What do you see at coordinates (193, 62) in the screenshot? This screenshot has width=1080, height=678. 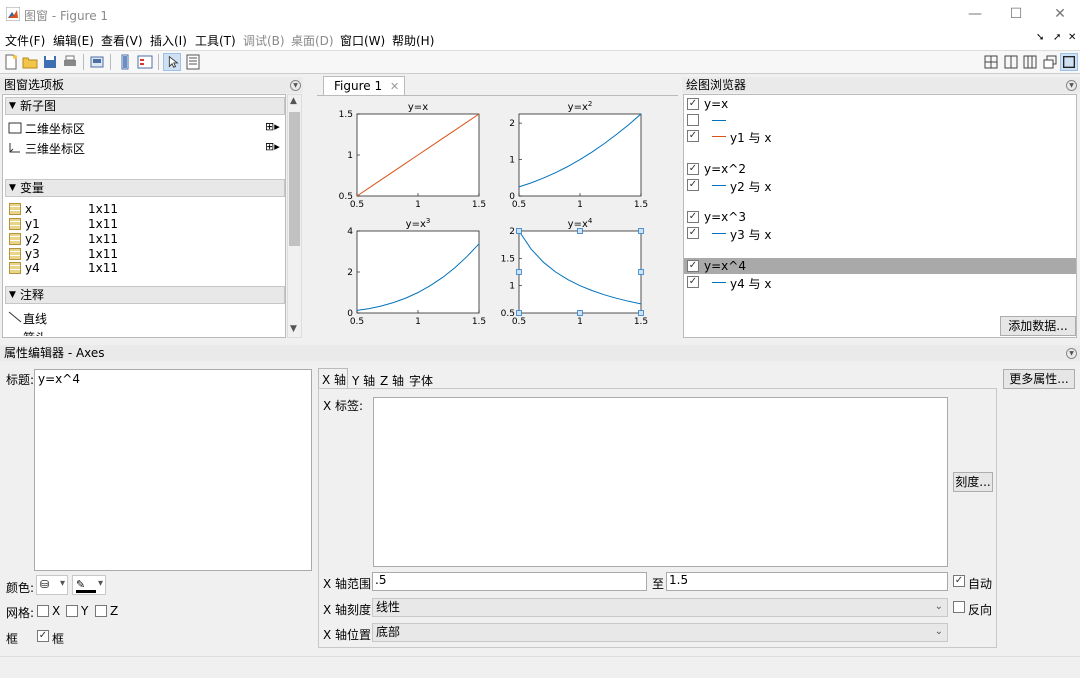 I see `property-inspector-icon` at bounding box center [193, 62].